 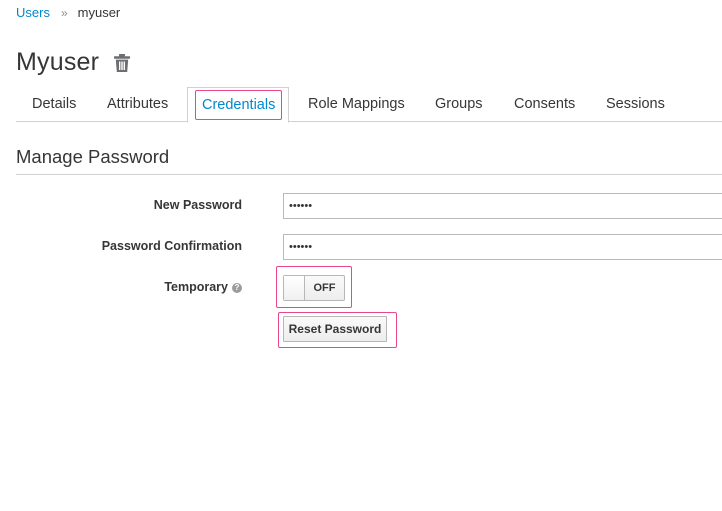 I want to click on page-title: Myuser, so click(x=58, y=62).